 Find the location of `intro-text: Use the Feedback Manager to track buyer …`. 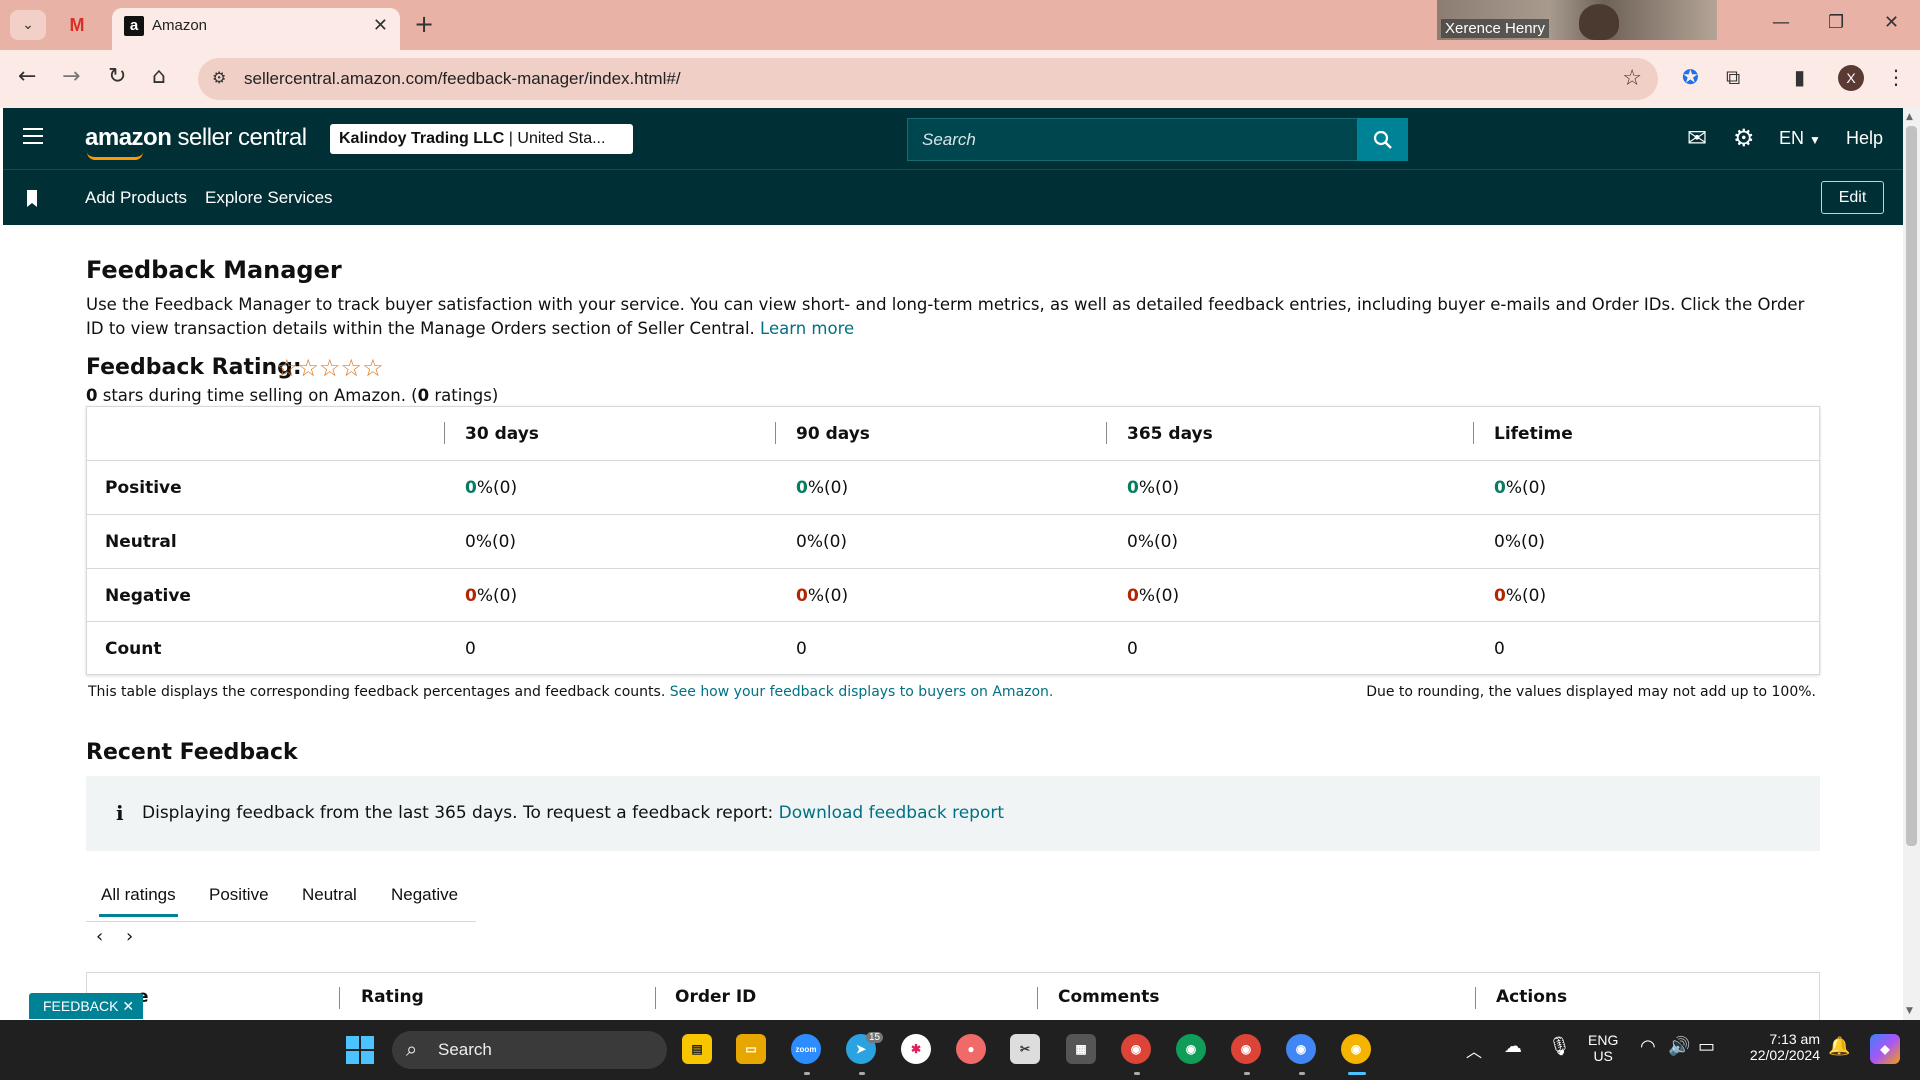

intro-text: Use the Feedback Manager to track buyer … is located at coordinates (956, 317).